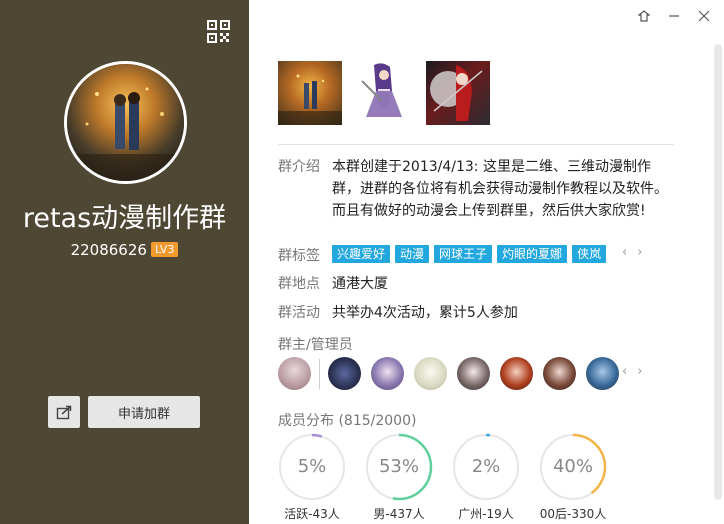 The image size is (724, 524). I want to click on qr-code-icon, so click(218, 31).